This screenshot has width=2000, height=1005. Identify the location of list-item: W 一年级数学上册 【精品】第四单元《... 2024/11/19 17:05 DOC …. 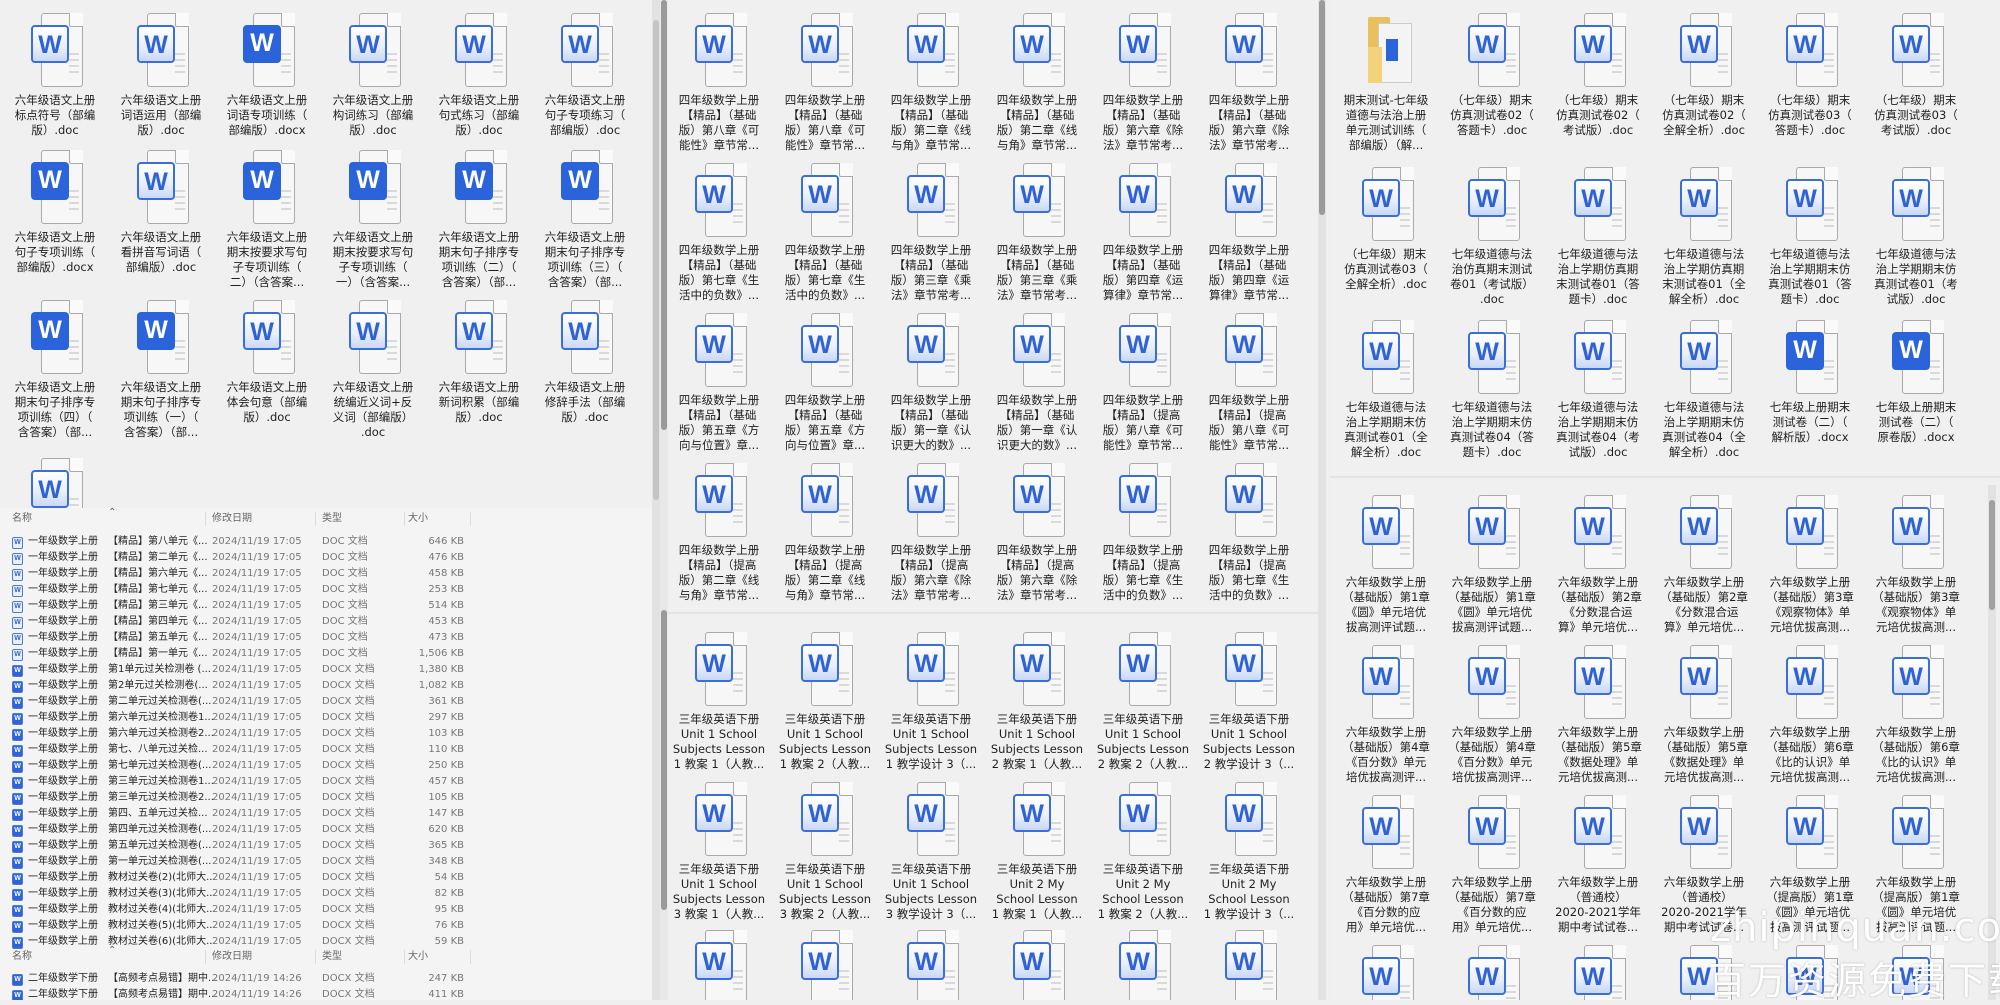
(326, 622).